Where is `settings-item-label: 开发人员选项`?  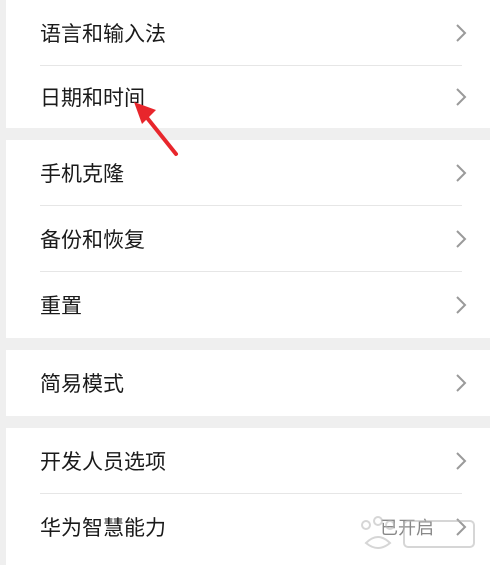
settings-item-label: 开发人员选项 is located at coordinates (103, 462).